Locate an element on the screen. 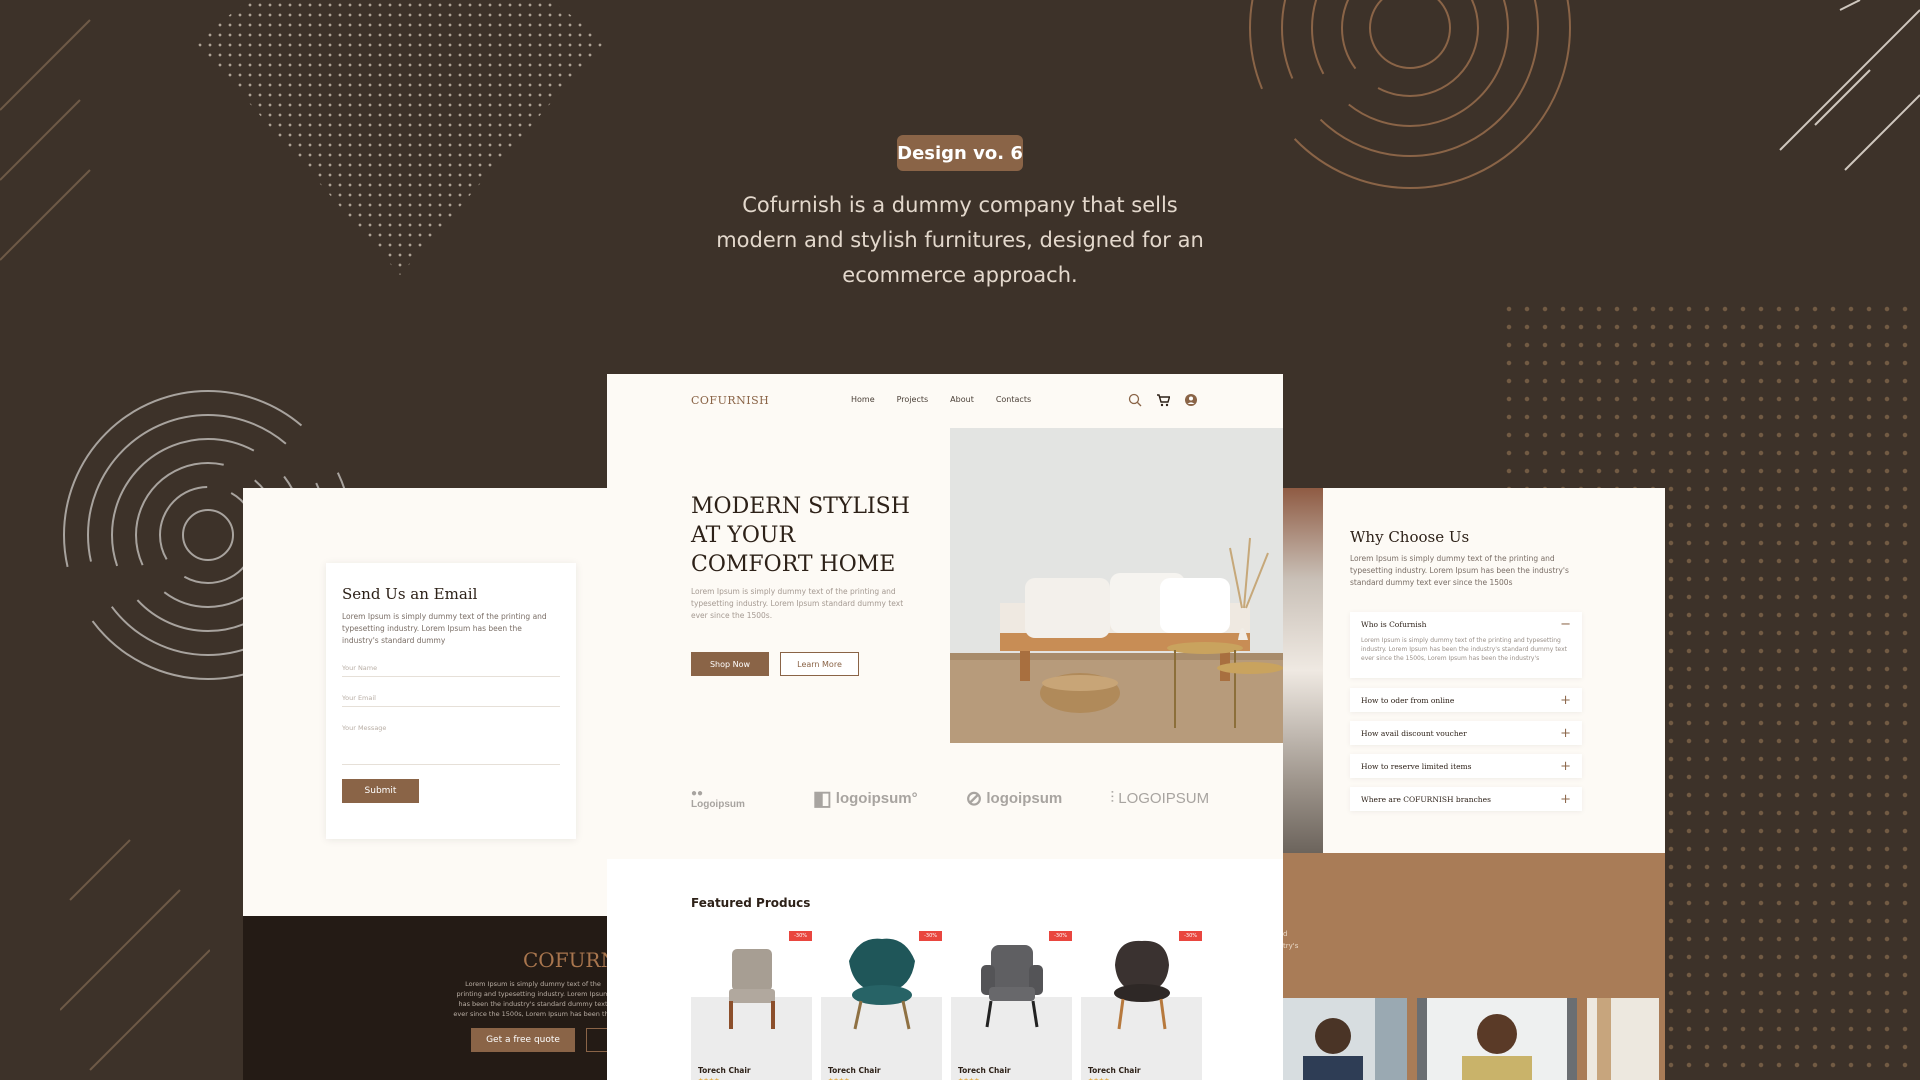  room-photo-strip is located at coordinates (1303, 670).